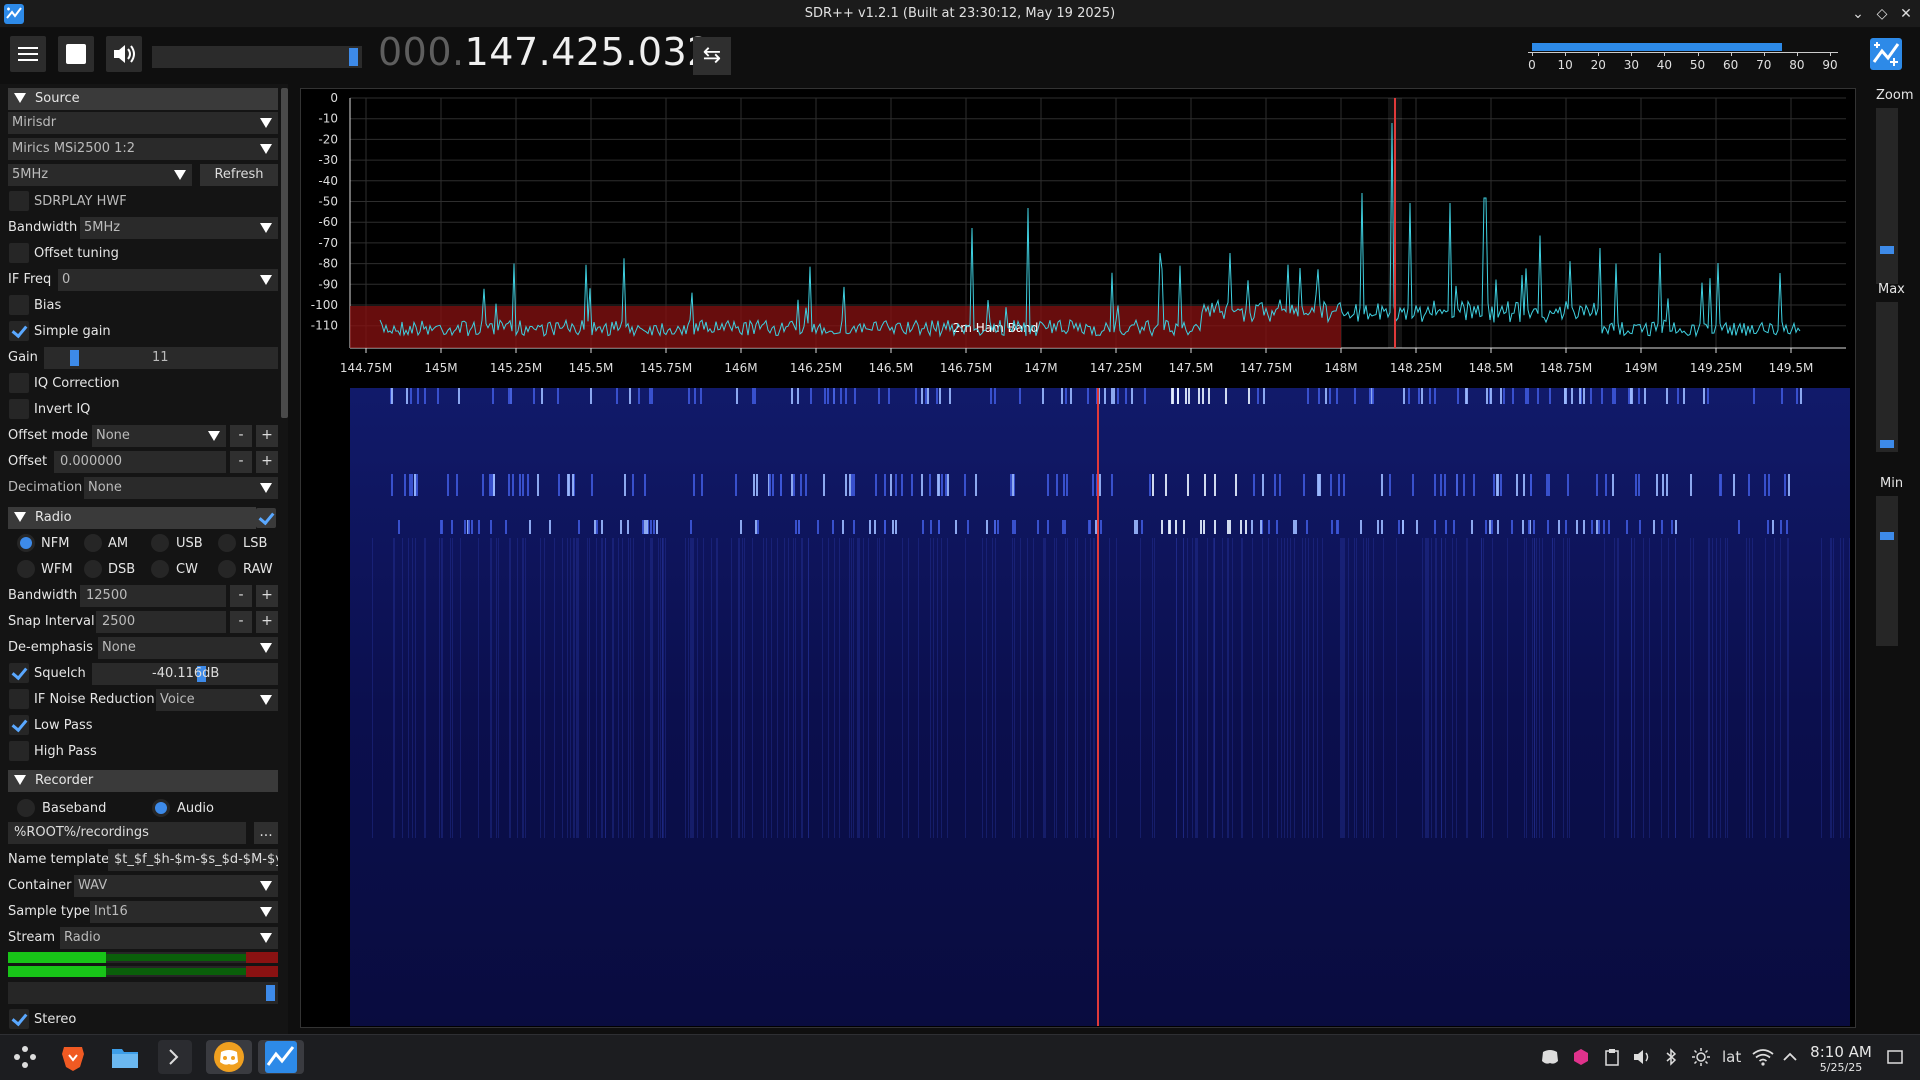  Describe the element at coordinates (100, 175) in the screenshot. I see `samplerate-select: 5MHz` at that location.